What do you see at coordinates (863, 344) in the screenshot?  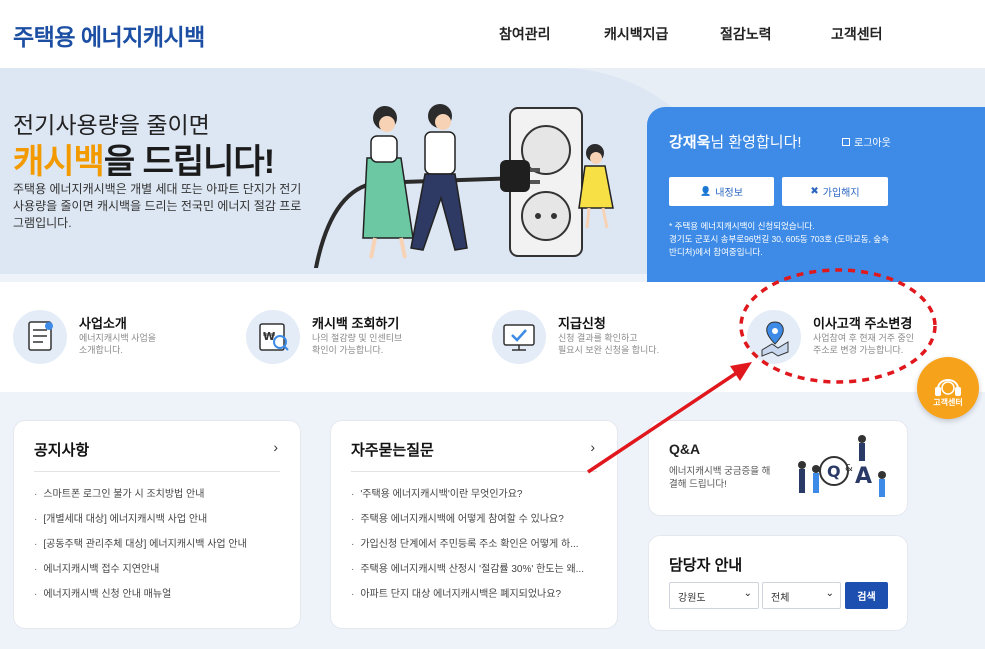 I see `quick-item-desc: 사업참여 후 현재 거주 중인주소로 변경 가능합니다.` at bounding box center [863, 344].